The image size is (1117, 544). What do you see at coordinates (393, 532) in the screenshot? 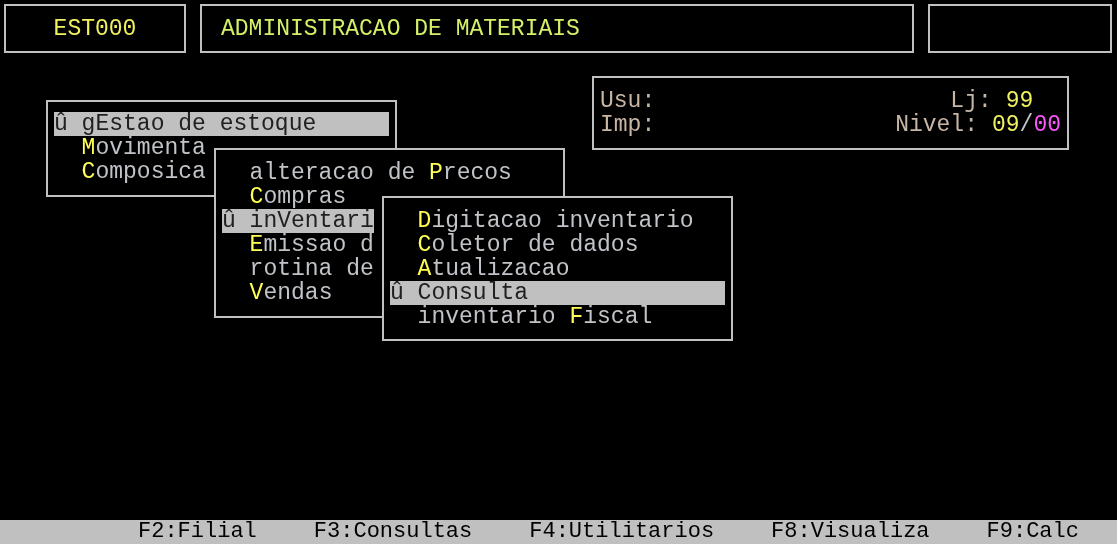
I see `function-key: F3:Consultas` at bounding box center [393, 532].